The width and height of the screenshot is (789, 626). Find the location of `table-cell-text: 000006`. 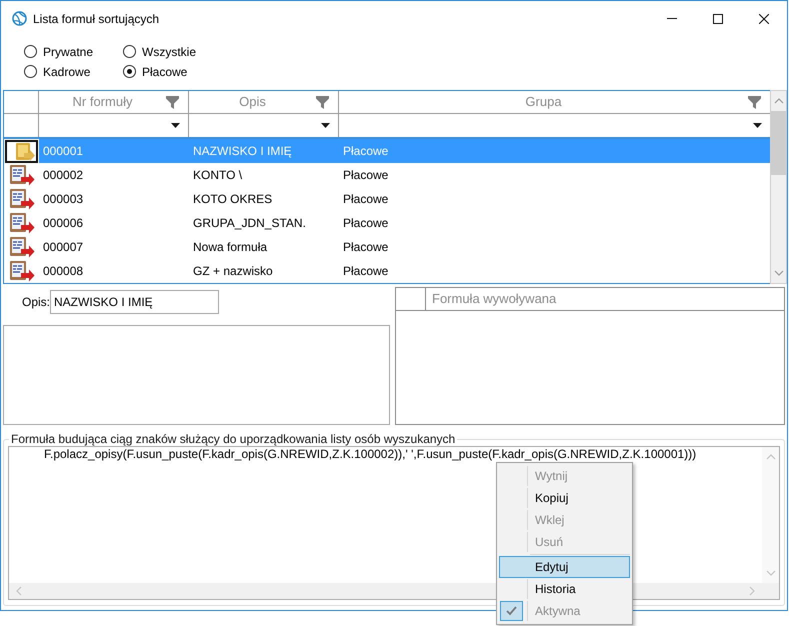

table-cell-text: 000006 is located at coordinates (63, 223).